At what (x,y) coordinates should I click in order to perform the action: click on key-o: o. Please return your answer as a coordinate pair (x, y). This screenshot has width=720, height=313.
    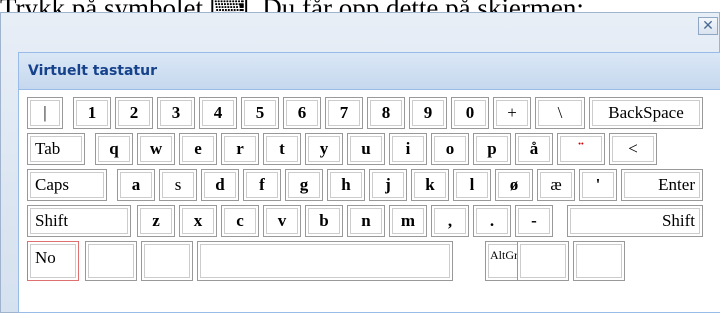
    Looking at the image, I should click on (450, 149).